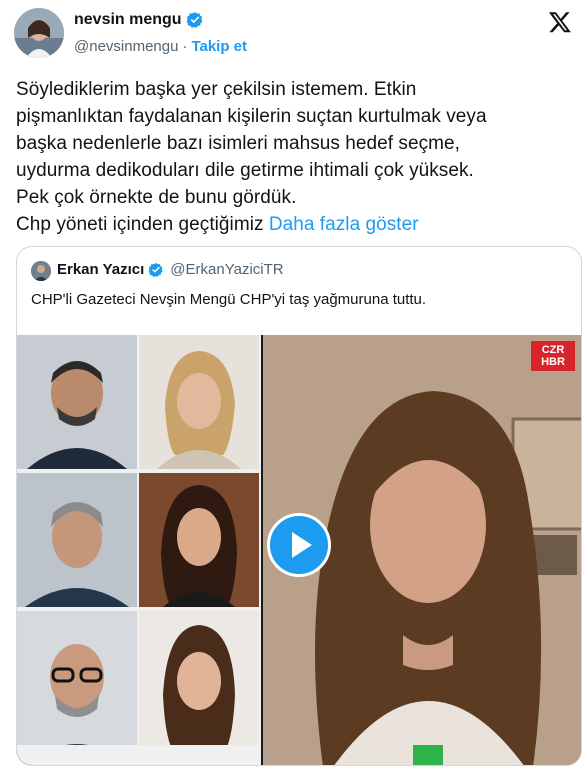  I want to click on follow-button: Takip et, so click(219, 46).